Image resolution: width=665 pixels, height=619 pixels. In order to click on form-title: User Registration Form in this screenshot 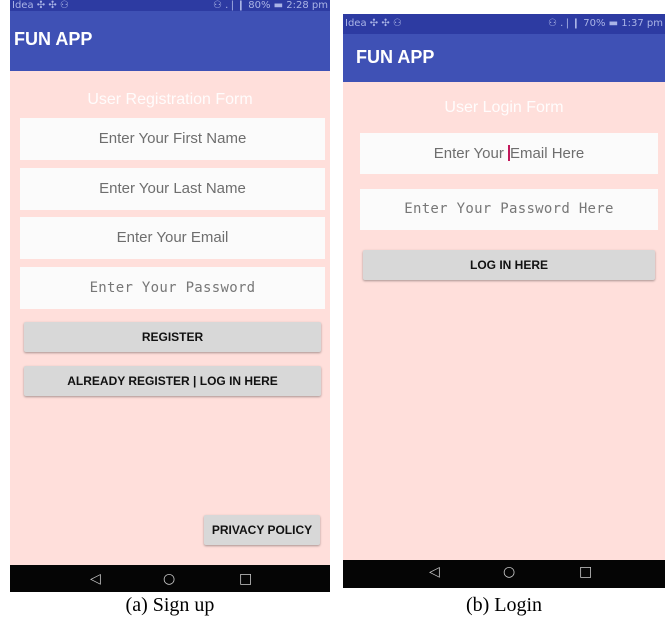, I will do `click(170, 99)`.